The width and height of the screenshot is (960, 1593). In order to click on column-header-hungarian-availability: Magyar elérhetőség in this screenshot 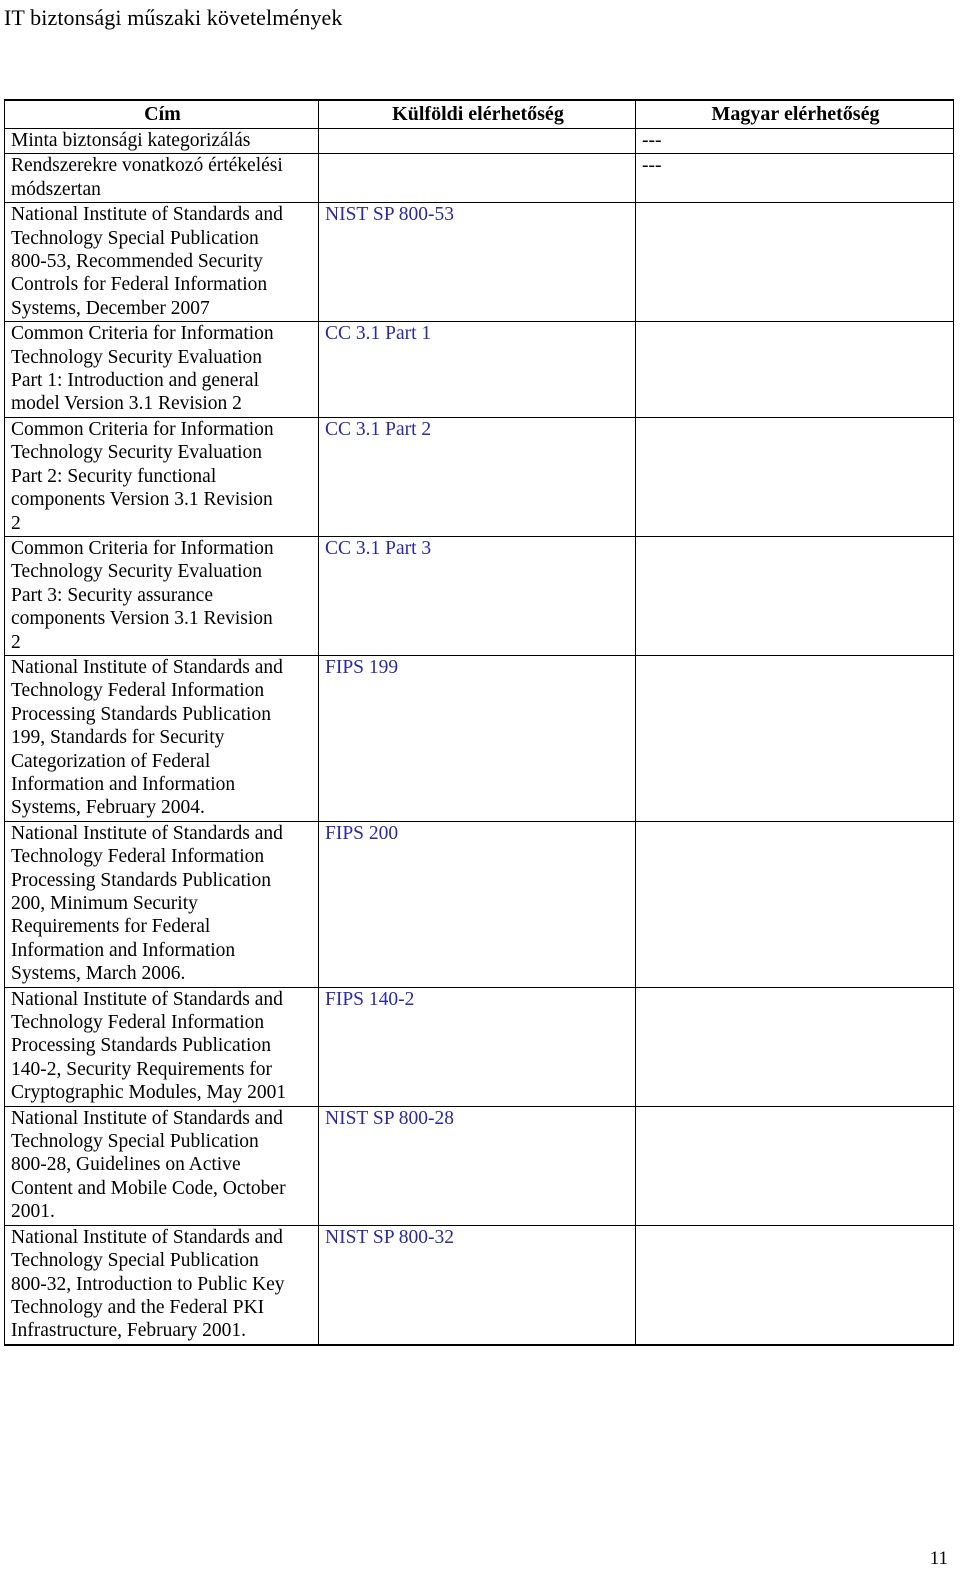, I will do `click(794, 114)`.